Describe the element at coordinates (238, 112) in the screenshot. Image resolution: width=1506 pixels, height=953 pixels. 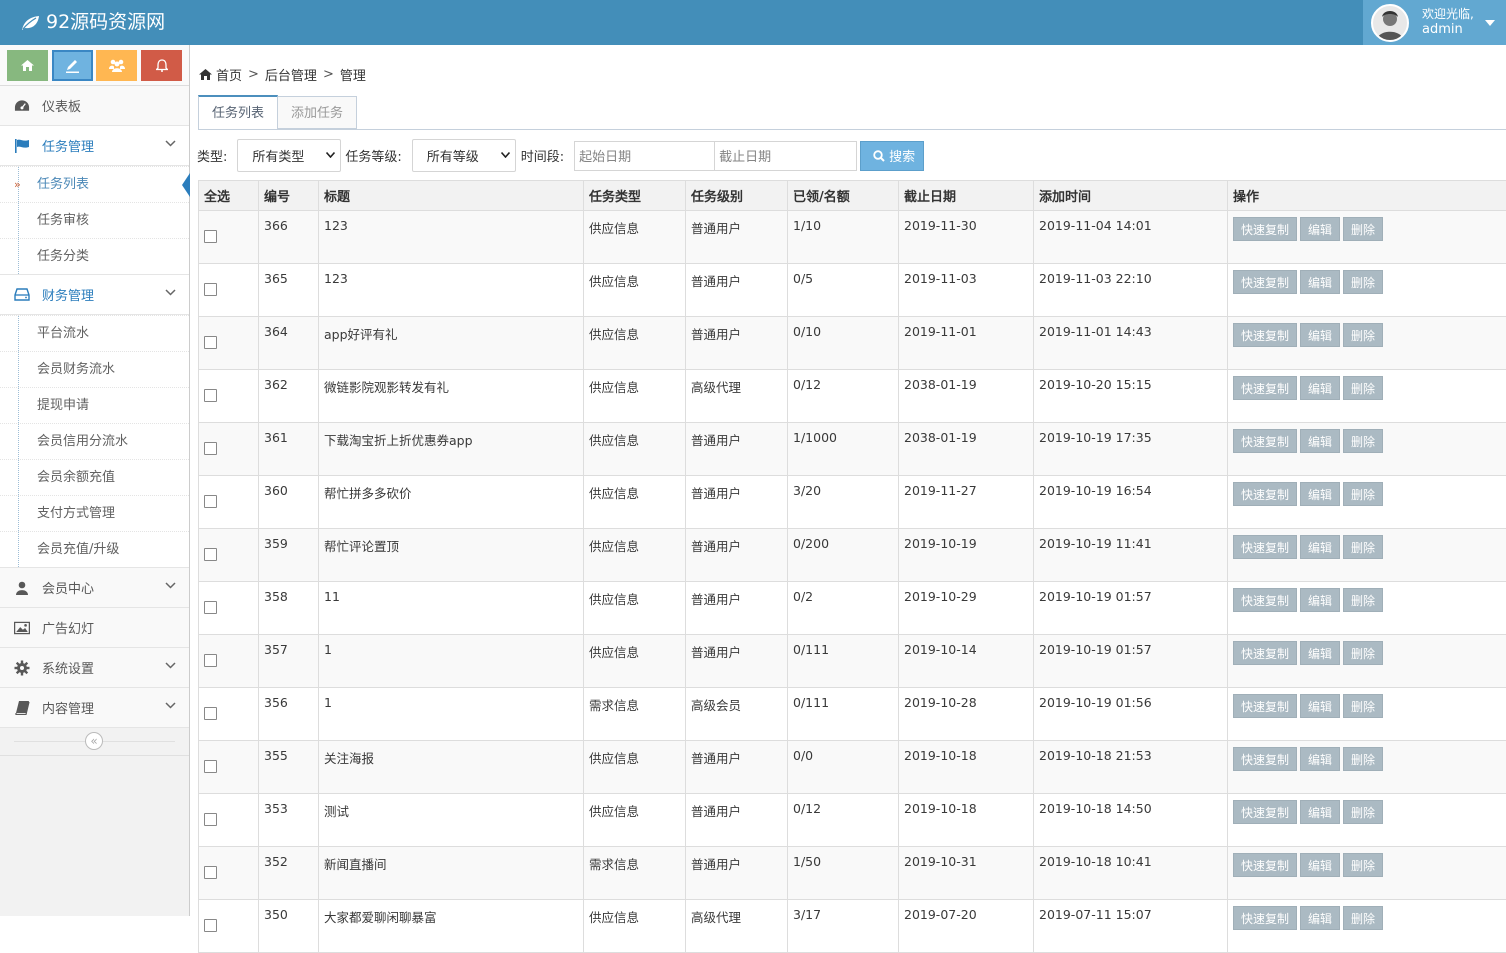
I see `tab-task-list: 任务列表` at that location.